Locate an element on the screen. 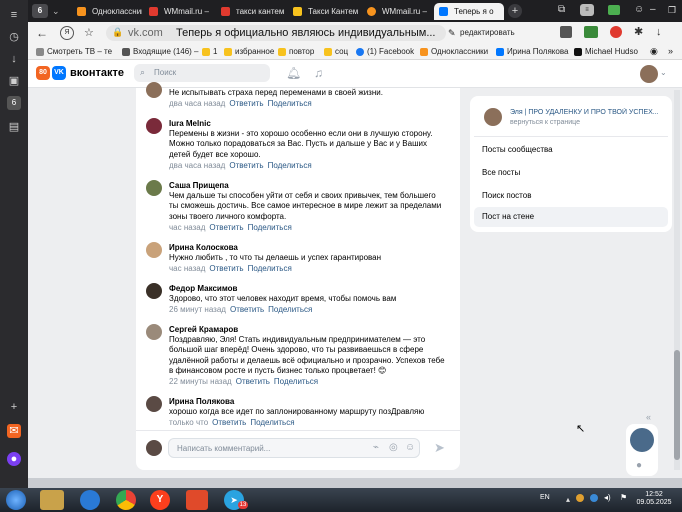  alice-icon: ● is located at coordinates (14, 459).